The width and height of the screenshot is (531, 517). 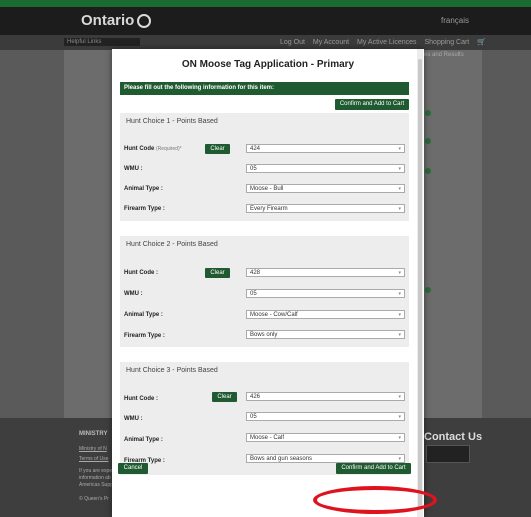 I want to click on modal-scrollbar-thumb, so click(x=420, y=283).